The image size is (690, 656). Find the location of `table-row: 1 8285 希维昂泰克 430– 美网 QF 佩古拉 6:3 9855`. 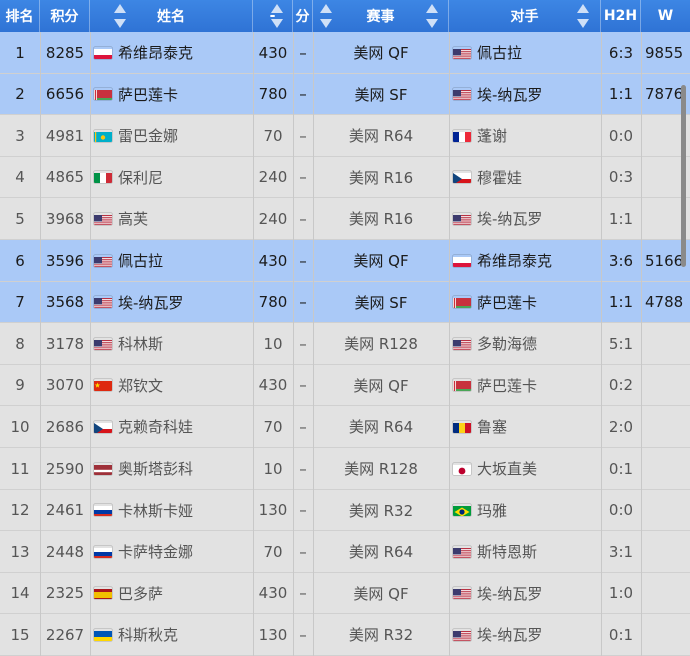

table-row: 1 8285 希维昂泰克 430– 美网 QF 佩古拉 6:3 9855 is located at coordinates (345, 52).